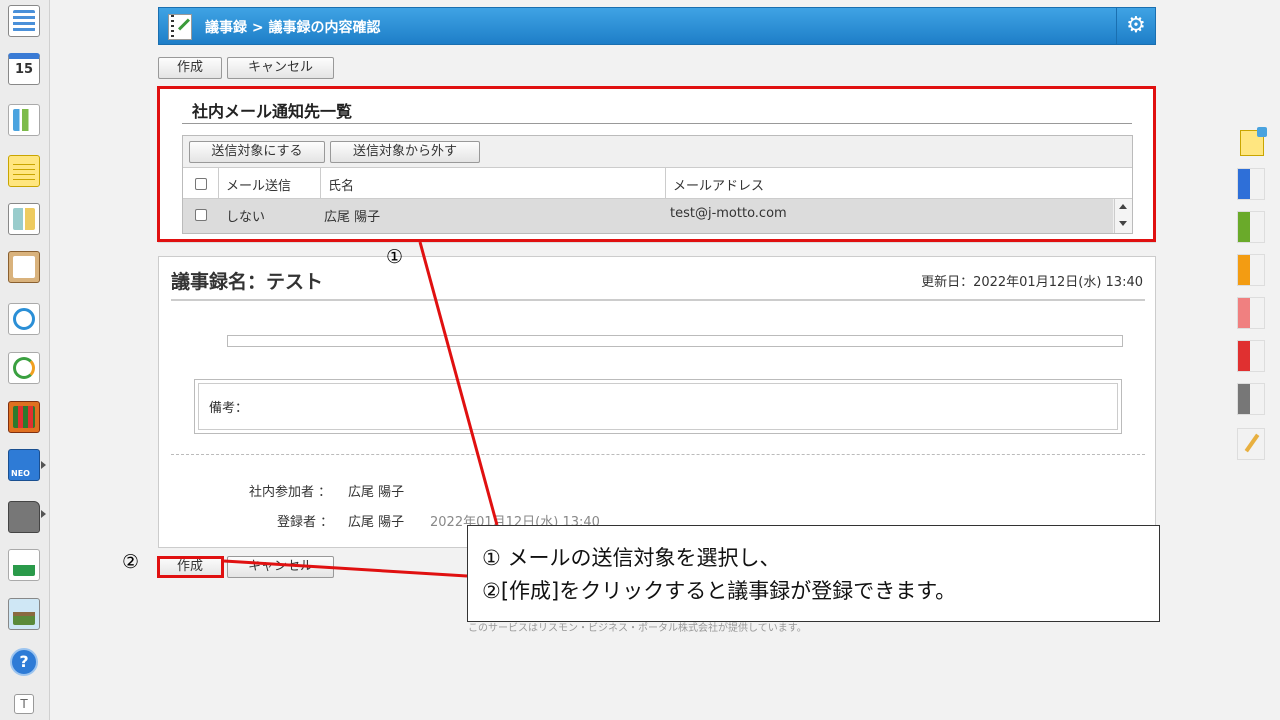 This screenshot has height=720, width=1280. Describe the element at coordinates (1135, 26) in the screenshot. I see `gear-icon: ⚙` at that location.